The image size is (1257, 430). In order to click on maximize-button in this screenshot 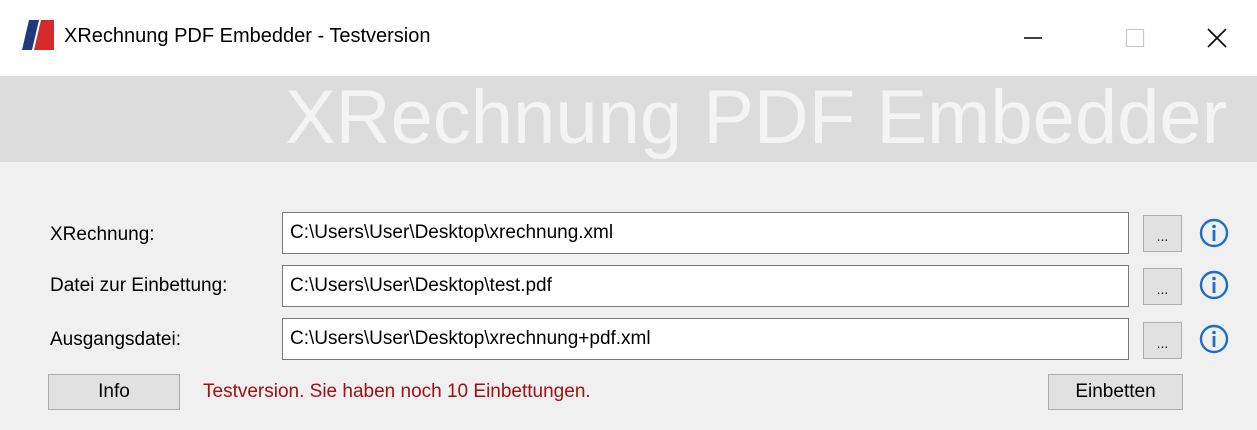, I will do `click(1135, 38)`.